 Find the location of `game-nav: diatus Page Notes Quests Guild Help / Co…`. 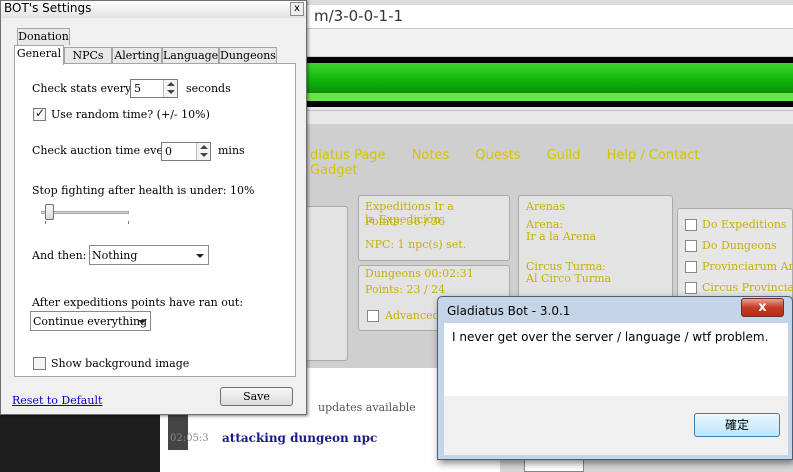

game-nav: diatus Page Notes Quests Guild Help / Co… is located at coordinates (551, 163).